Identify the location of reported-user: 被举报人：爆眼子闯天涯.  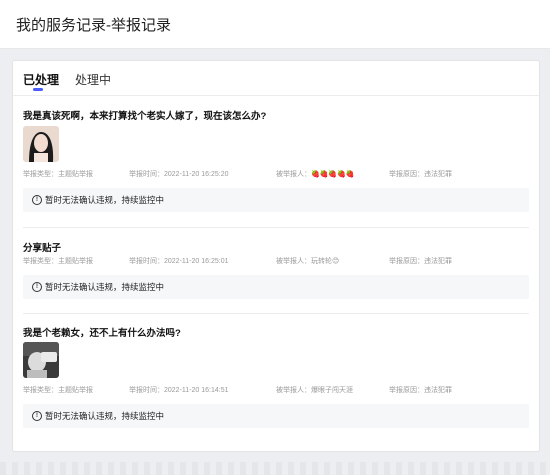
(314, 390).